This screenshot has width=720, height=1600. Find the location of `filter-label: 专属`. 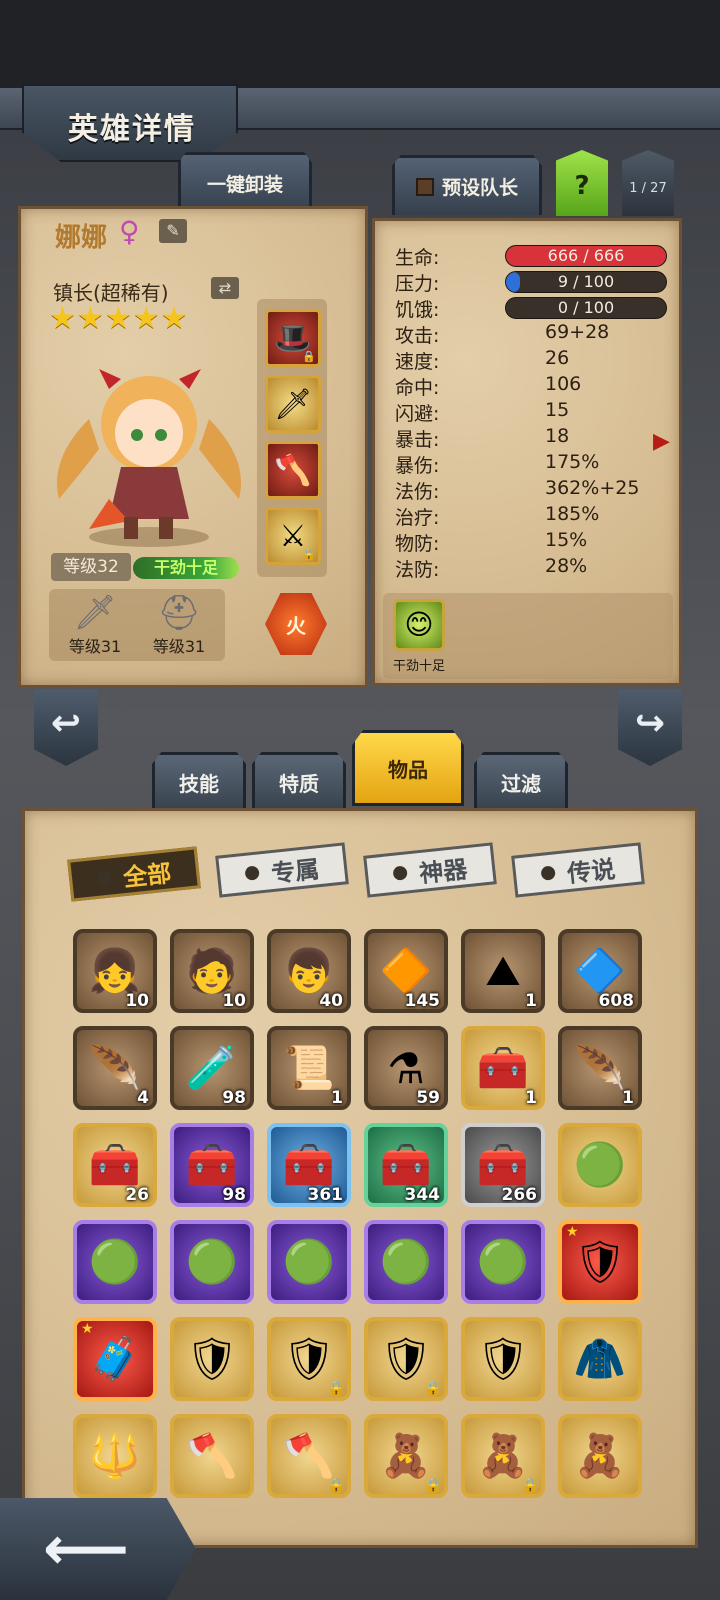

filter-label: 专属 is located at coordinates (295, 871).